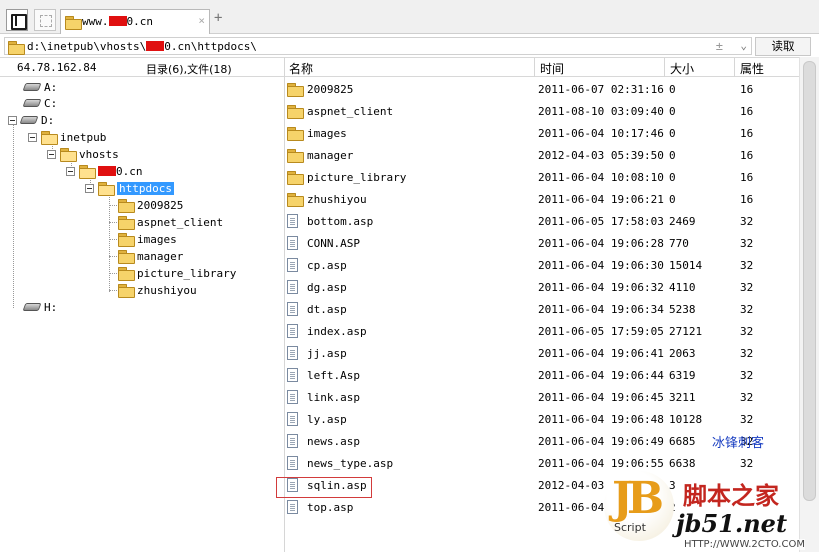 The image size is (819, 552). What do you see at coordinates (301, 68) in the screenshot?
I see `column-header-name: 名称` at bounding box center [301, 68].